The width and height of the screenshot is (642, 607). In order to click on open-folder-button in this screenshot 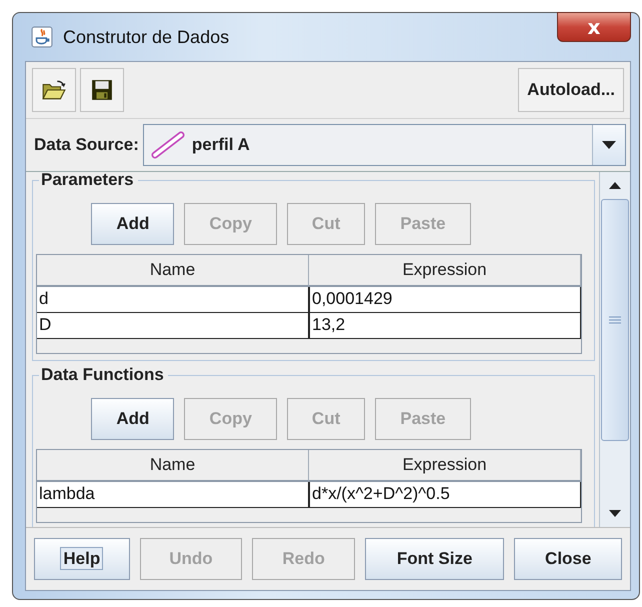, I will do `click(54, 90)`.